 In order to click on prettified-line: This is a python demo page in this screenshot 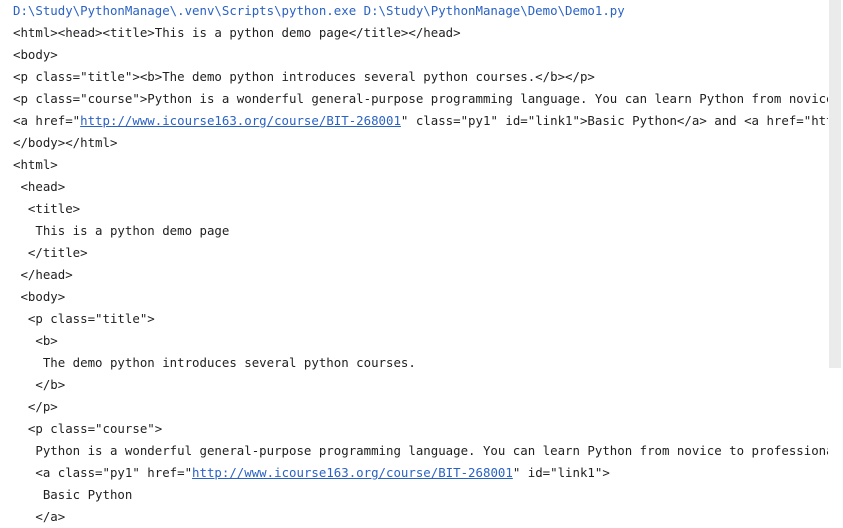, I will do `click(121, 230)`.